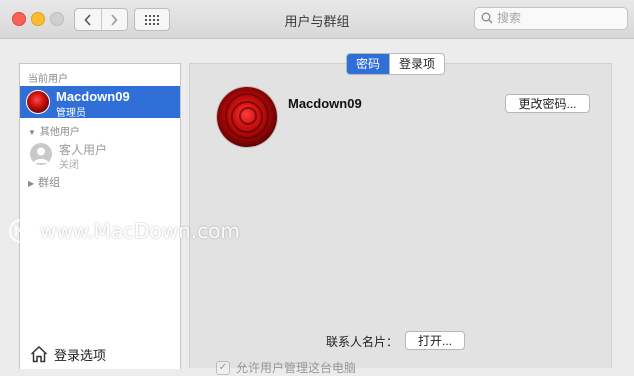  Describe the element at coordinates (487, 18) in the screenshot. I see `search-icon` at that location.